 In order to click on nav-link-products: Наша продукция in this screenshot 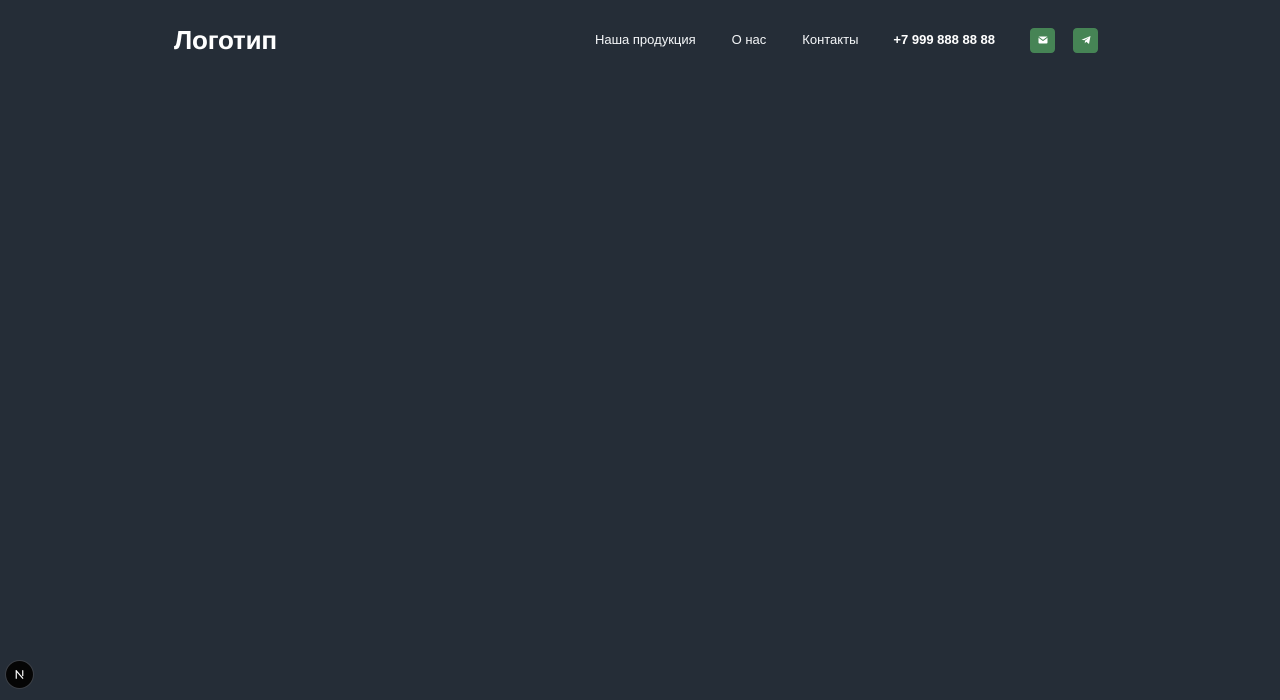, I will do `click(645, 40)`.